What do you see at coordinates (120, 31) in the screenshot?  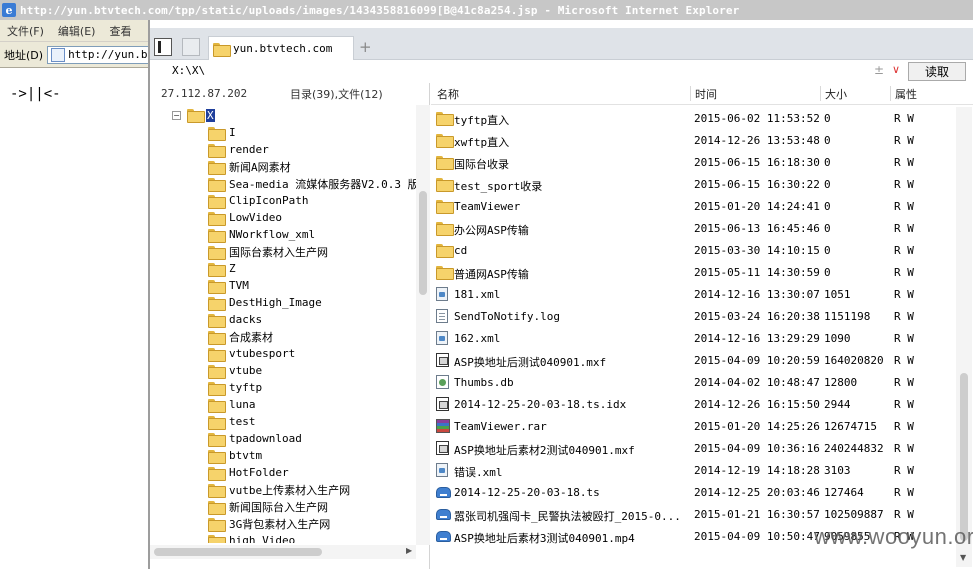 I see `menu-view: 查看` at bounding box center [120, 31].